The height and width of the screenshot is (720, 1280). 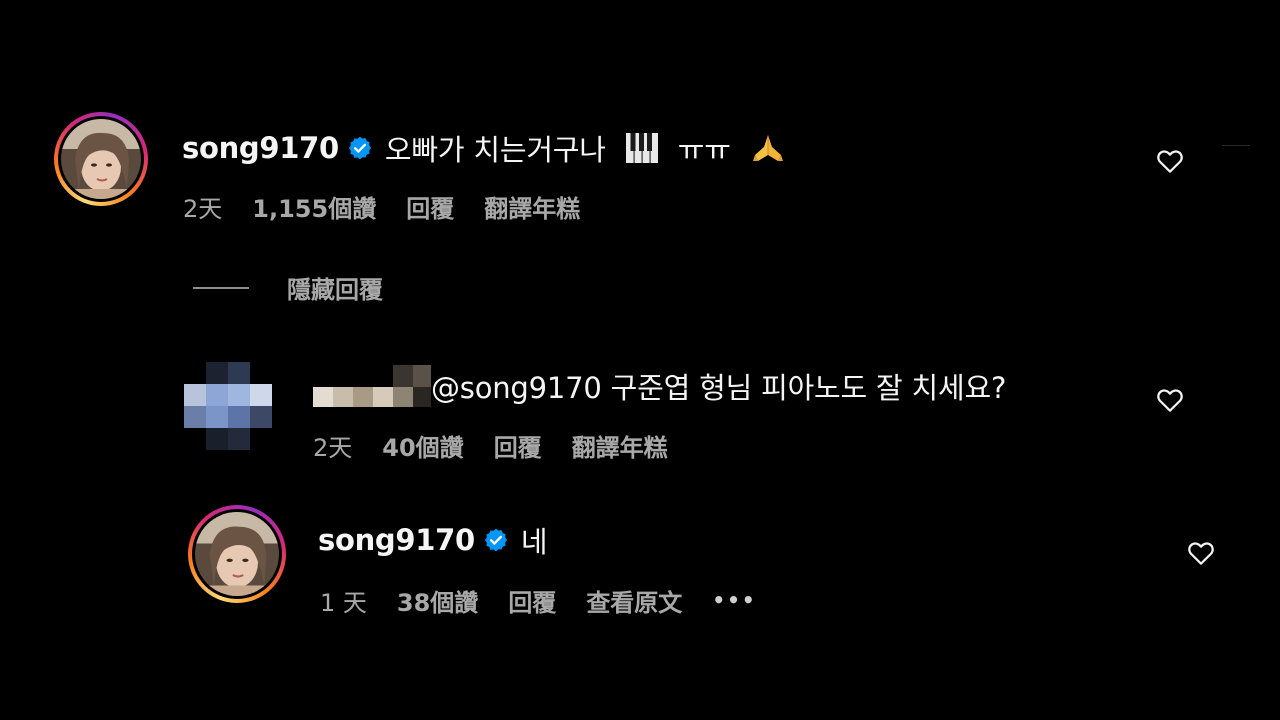 I want to click on username-pixelated, so click(x=372, y=386).